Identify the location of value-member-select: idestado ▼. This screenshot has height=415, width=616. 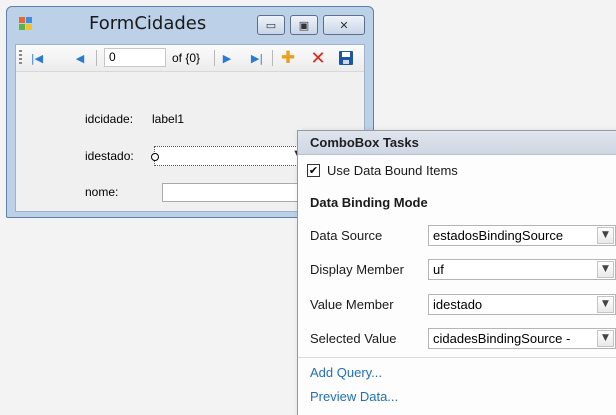
(522, 304).